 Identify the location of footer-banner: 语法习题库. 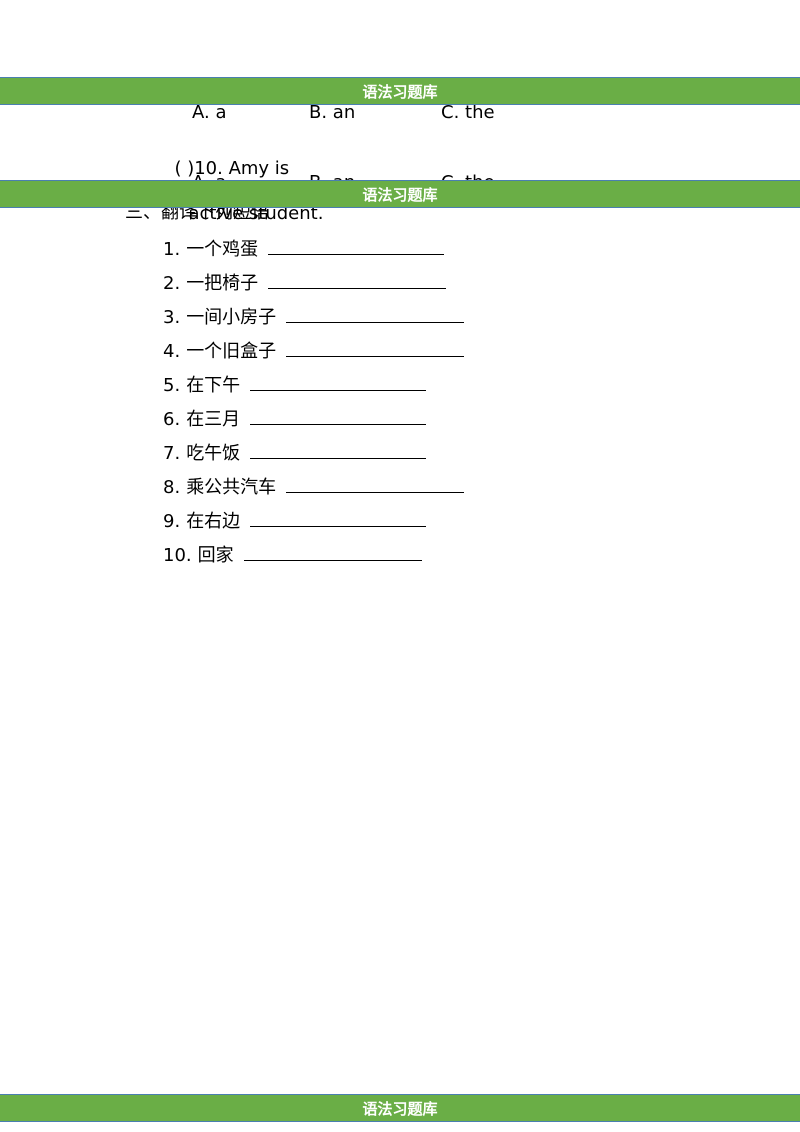
(400, 1108).